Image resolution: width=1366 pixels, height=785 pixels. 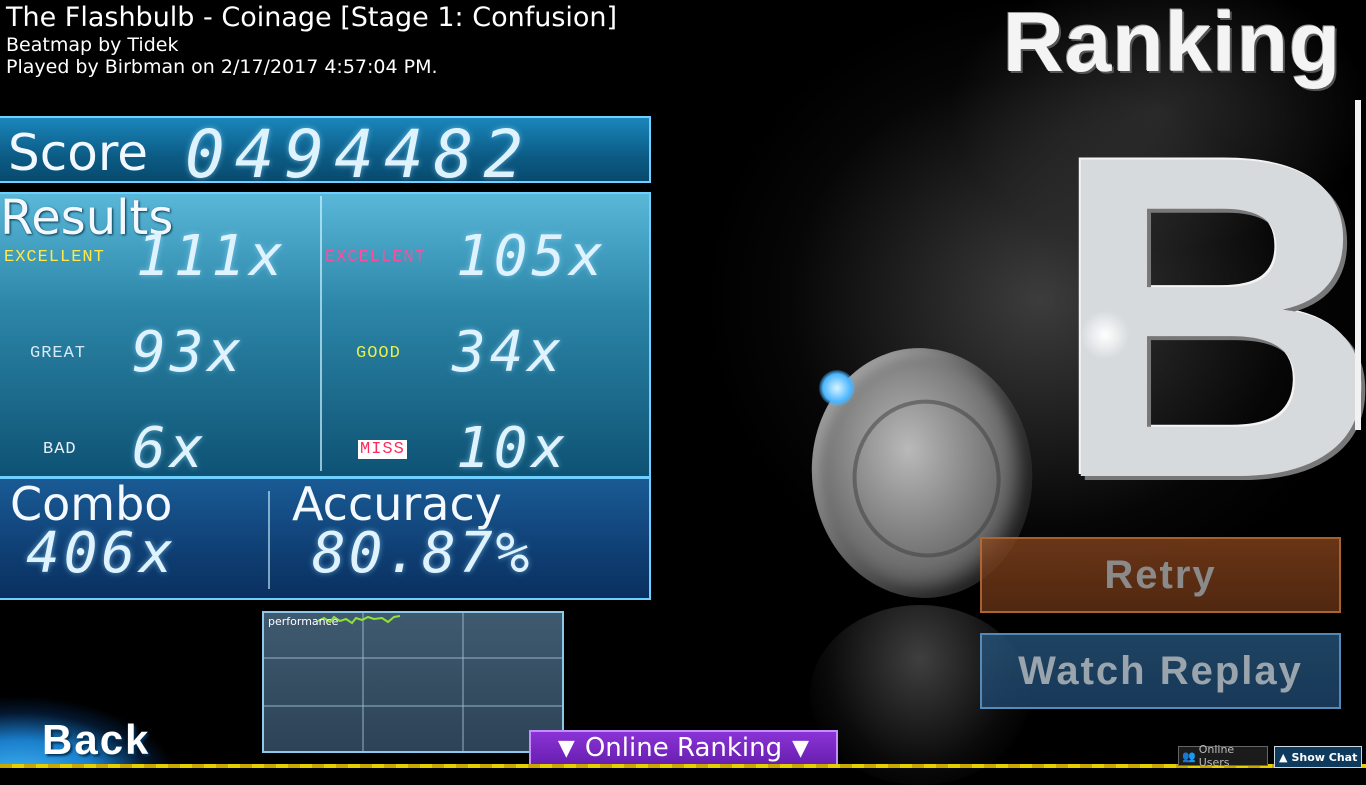 I want to click on watch-replay-button: Watch Replay, so click(x=1160, y=671).